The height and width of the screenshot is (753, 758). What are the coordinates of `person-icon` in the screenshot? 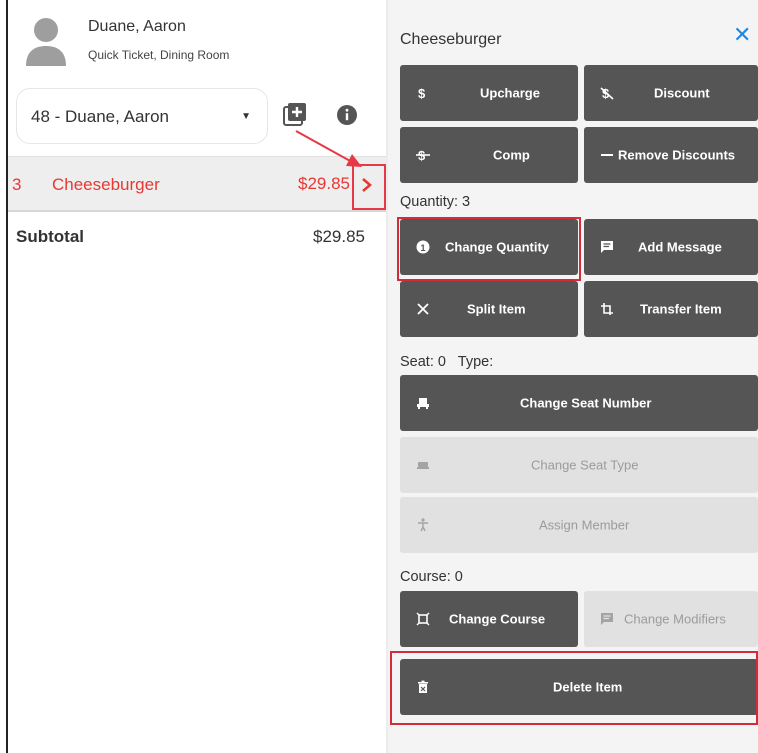 It's located at (423, 525).